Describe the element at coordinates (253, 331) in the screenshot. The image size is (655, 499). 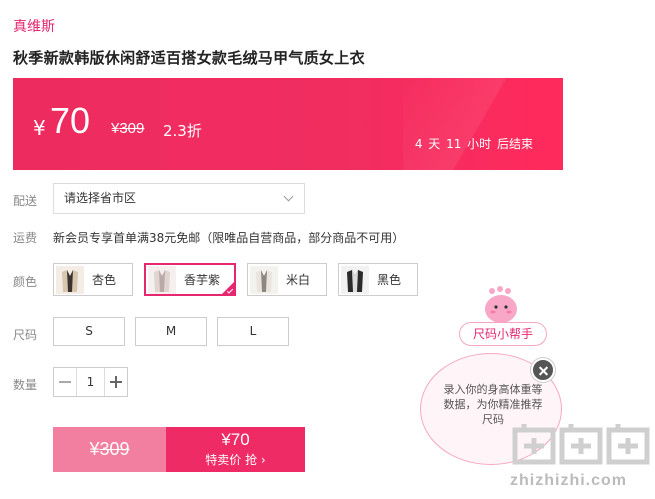
I see `size-option-l: L` at that location.